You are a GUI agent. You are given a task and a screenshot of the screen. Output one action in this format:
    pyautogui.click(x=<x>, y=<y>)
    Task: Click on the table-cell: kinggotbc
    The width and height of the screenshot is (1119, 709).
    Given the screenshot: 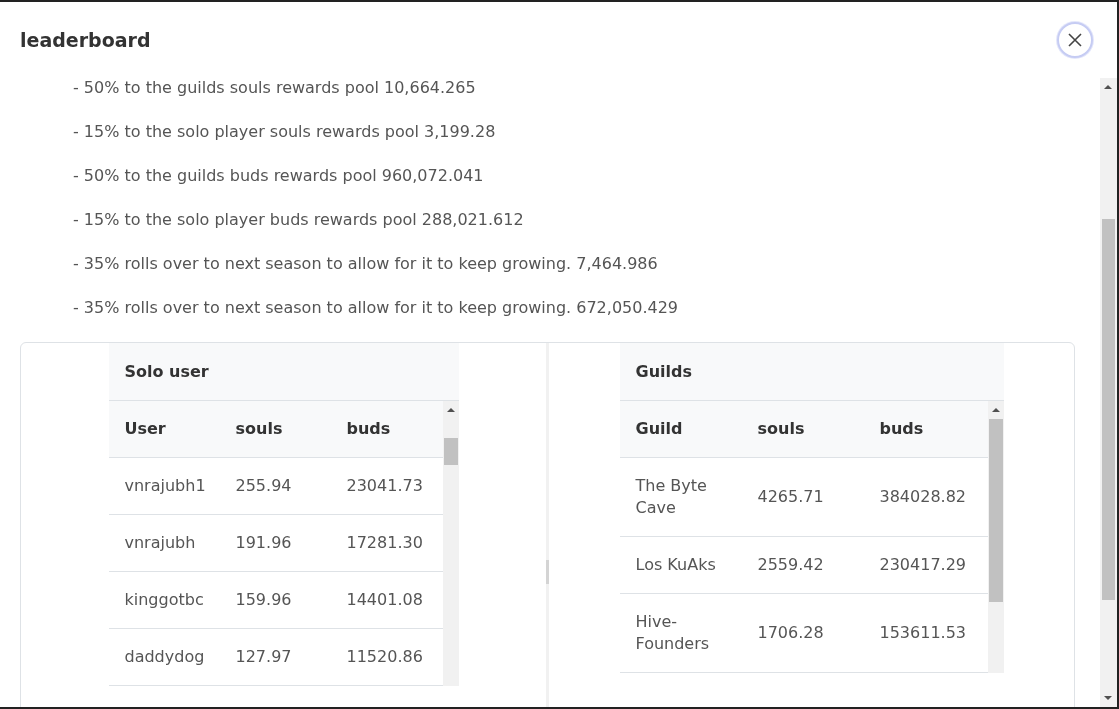 What is the action you would take?
    pyautogui.click(x=164, y=599)
    